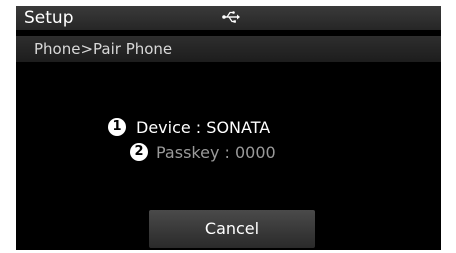 Image resolution: width=456 pixels, height=253 pixels. What do you see at coordinates (117, 127) in the screenshot?
I see `marker-1-icon: 1` at bounding box center [117, 127].